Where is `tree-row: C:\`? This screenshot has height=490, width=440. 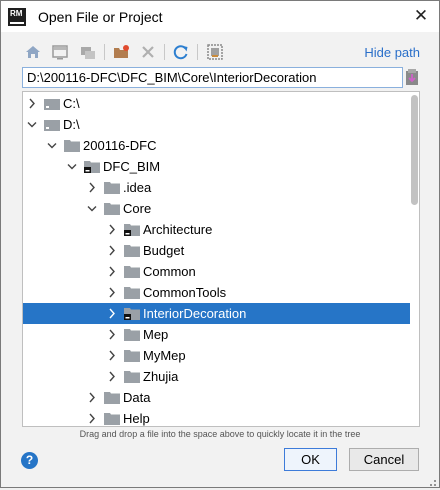
tree-row: C:\ is located at coordinates (216, 103).